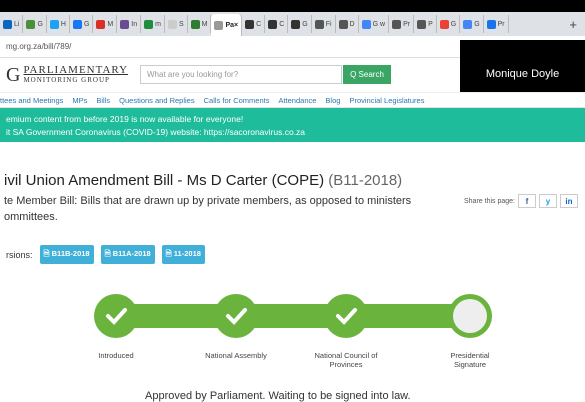  I want to click on stage-label: Presidential, so click(470, 355).